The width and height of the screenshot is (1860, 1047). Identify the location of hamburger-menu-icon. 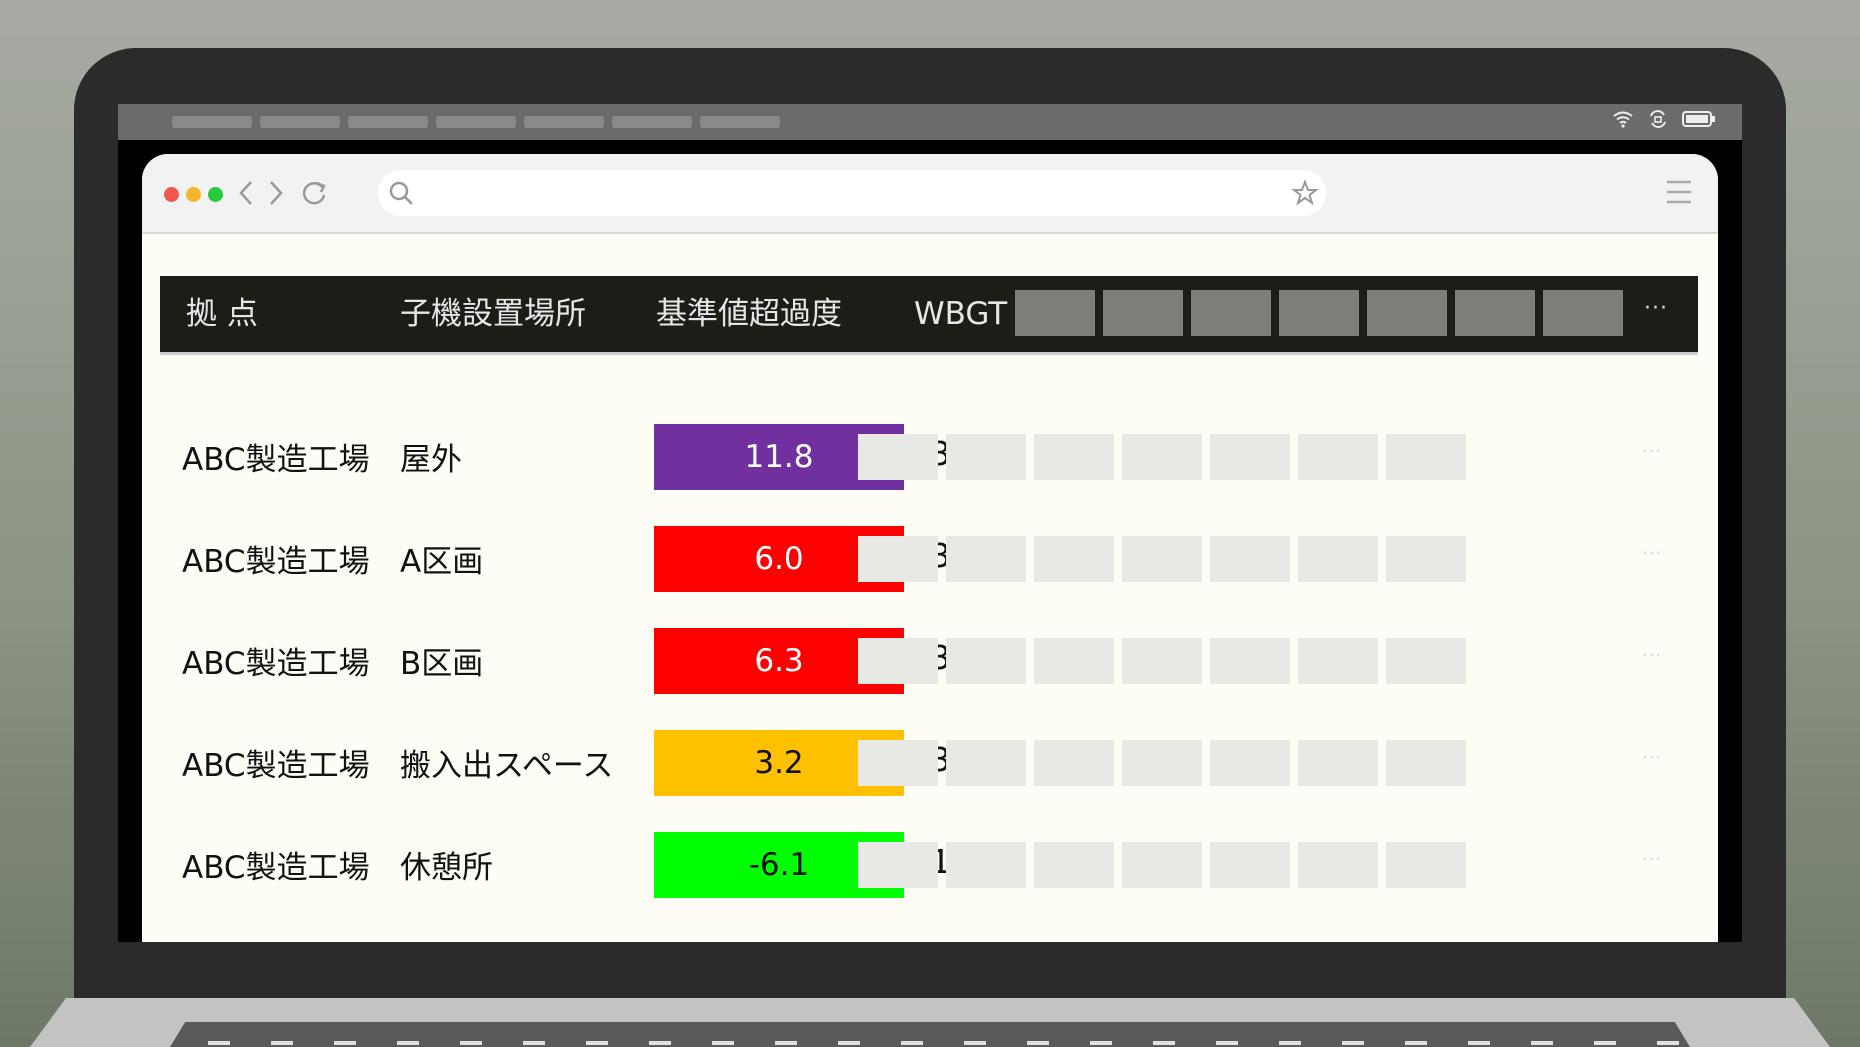
(1679, 192).